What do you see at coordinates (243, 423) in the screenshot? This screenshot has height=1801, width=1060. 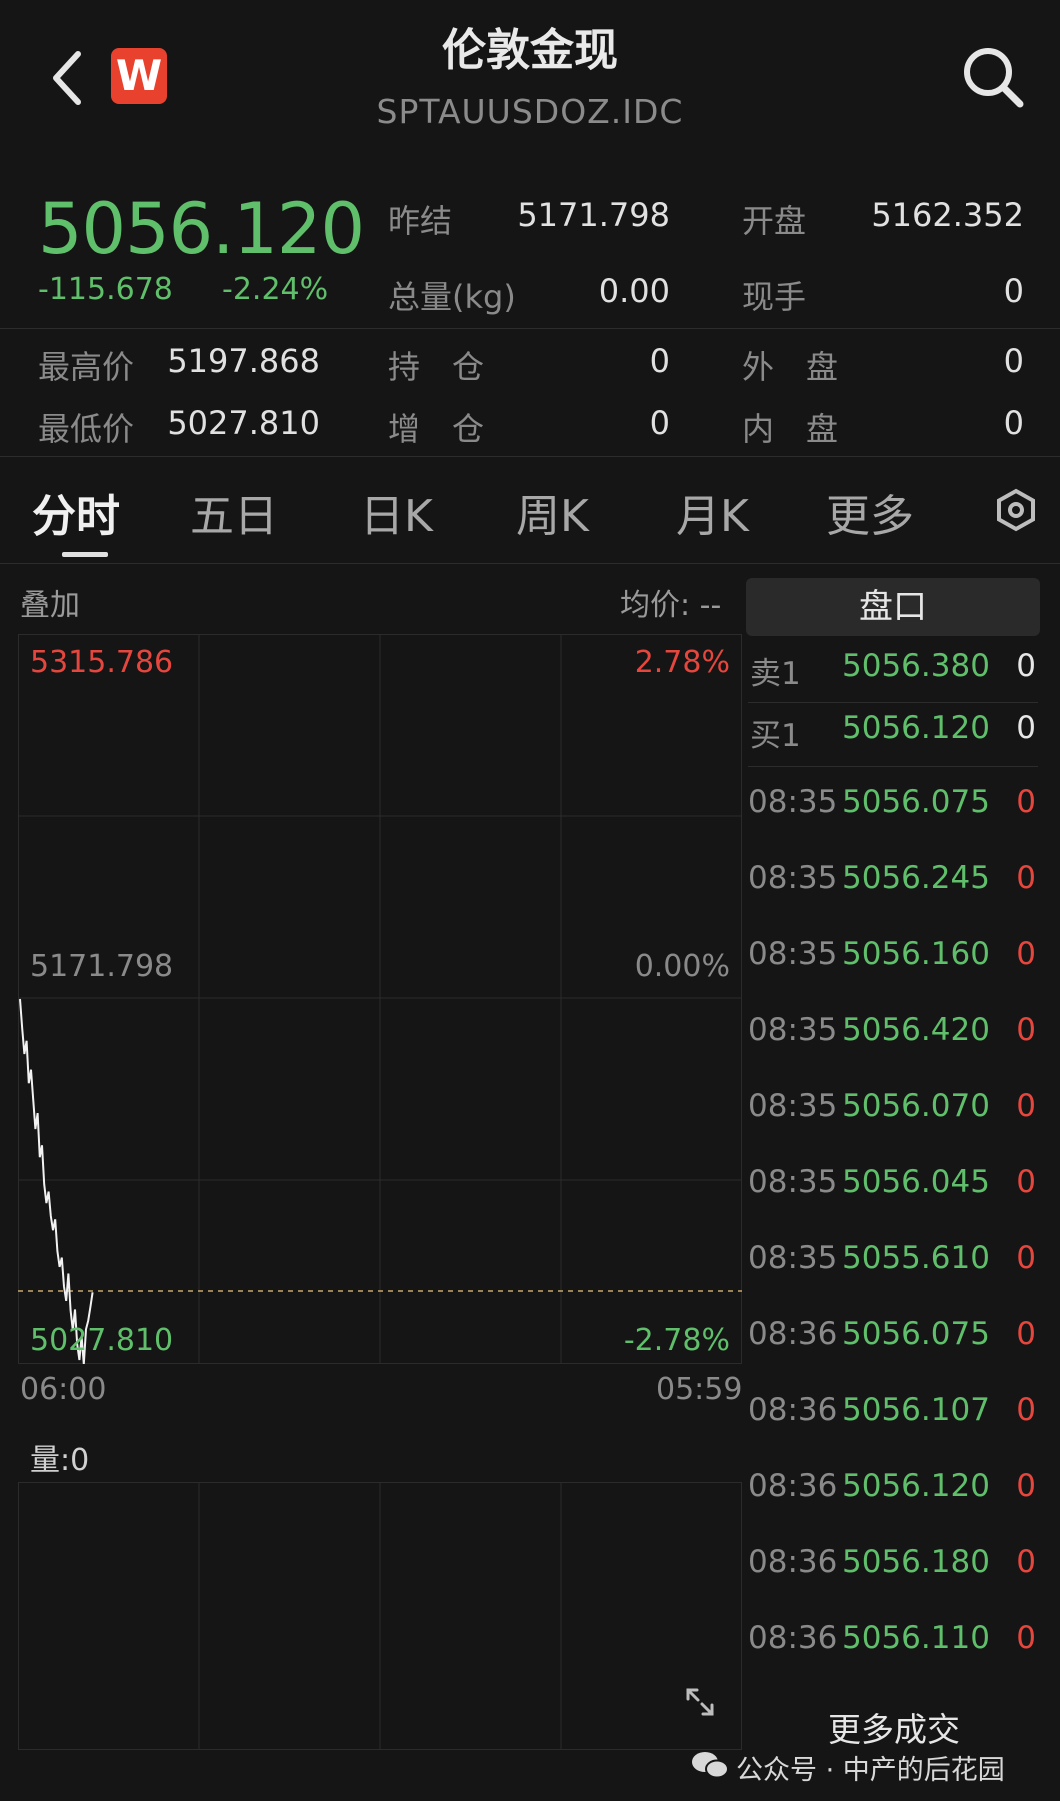 I see `low-value: 5027.810` at bounding box center [243, 423].